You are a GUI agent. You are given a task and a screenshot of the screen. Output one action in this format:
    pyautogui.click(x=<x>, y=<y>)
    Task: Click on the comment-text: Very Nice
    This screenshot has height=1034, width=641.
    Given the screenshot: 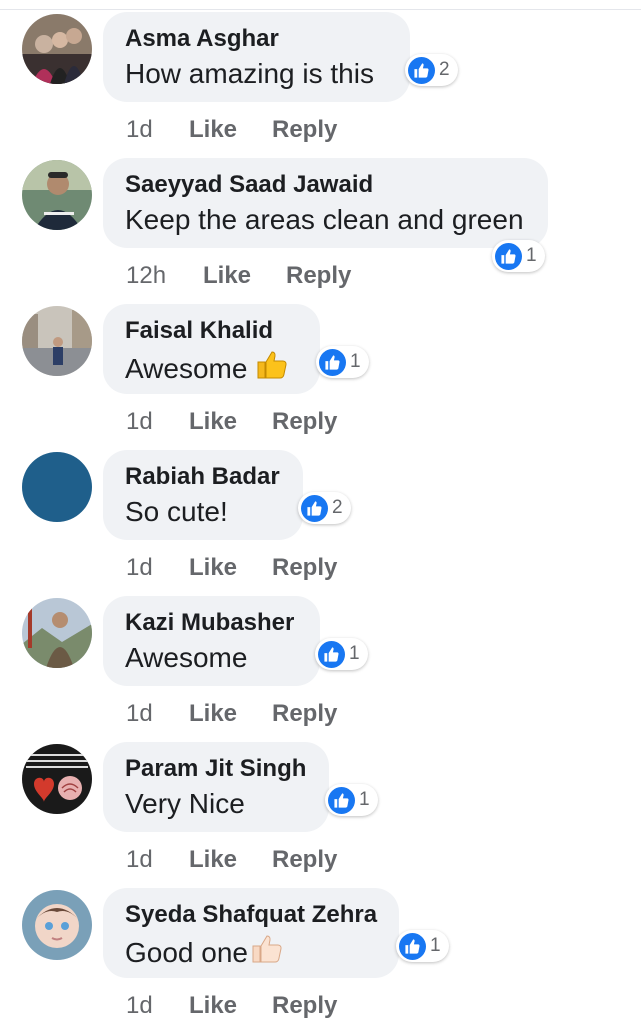 What is the action you would take?
    pyautogui.click(x=216, y=804)
    